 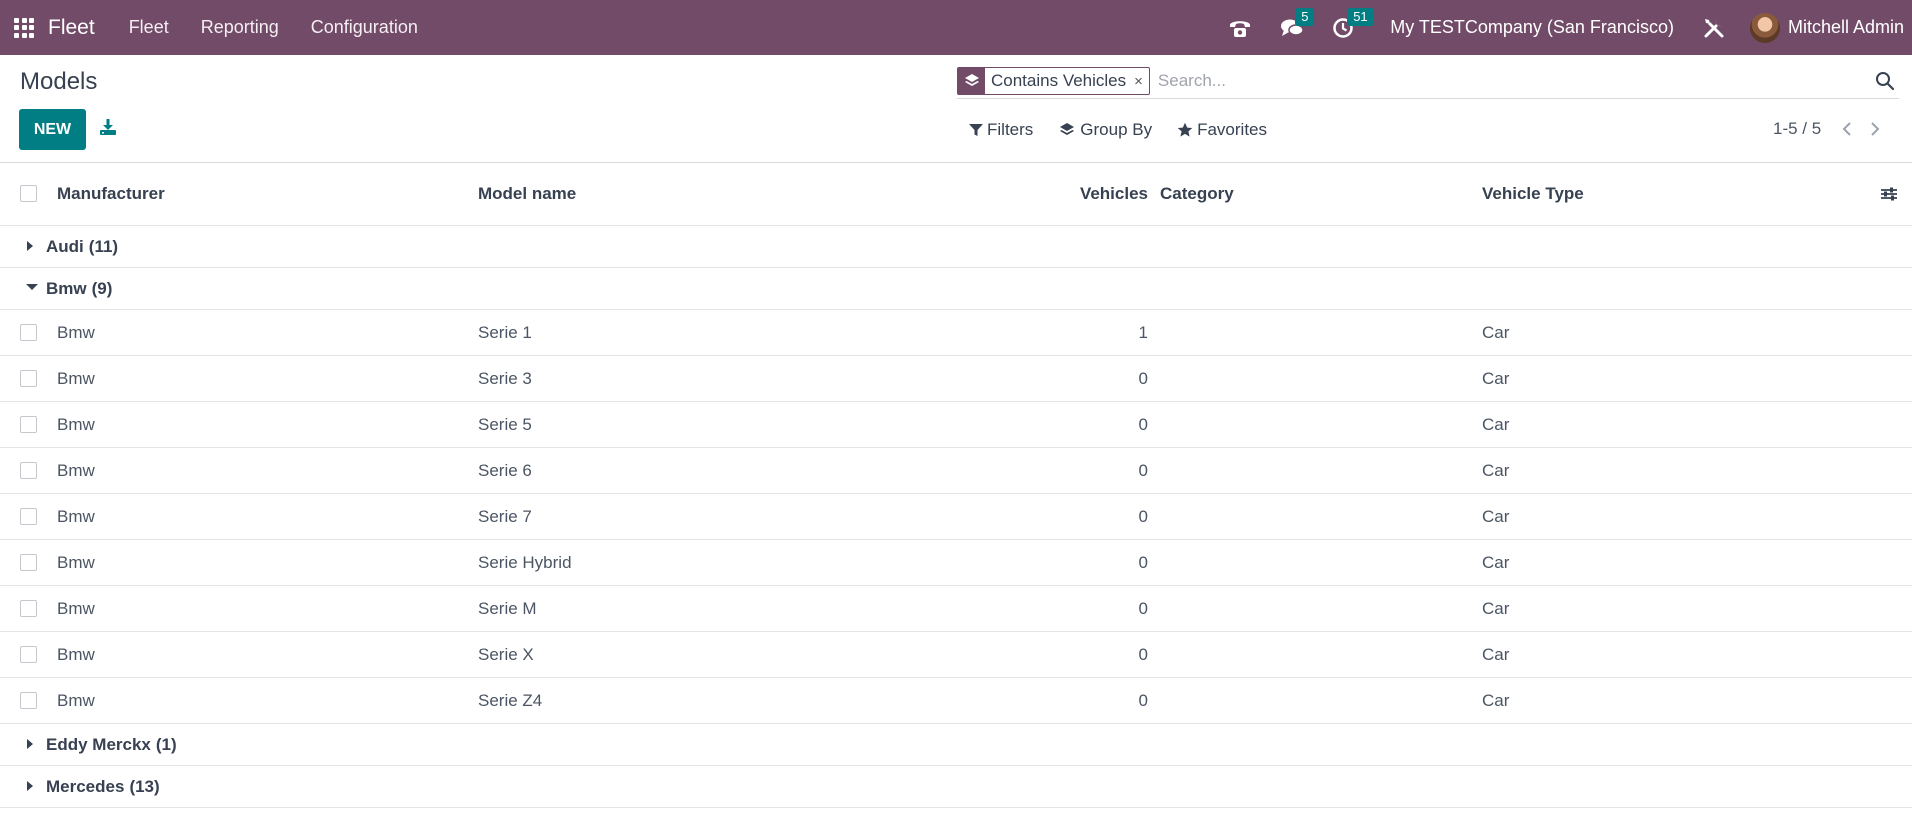 I want to click on group-label: Bmw (9), so click(x=79, y=288).